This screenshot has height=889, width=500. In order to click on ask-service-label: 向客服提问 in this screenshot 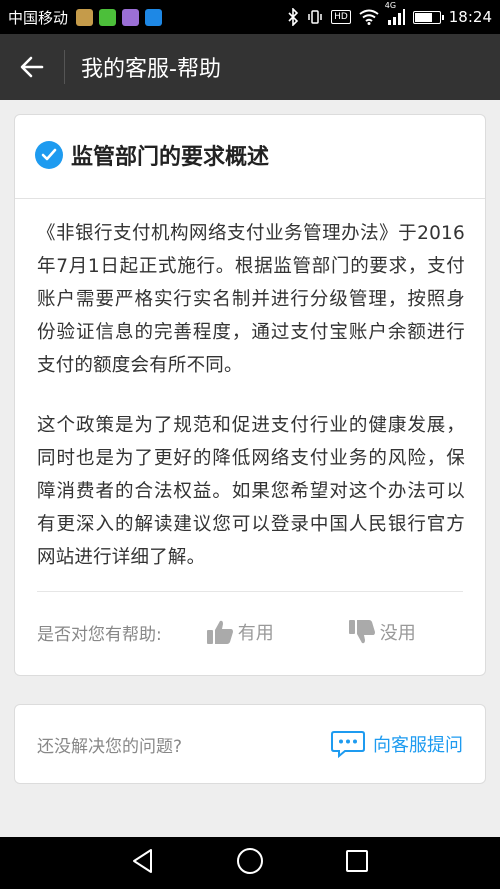, I will do `click(418, 745)`.